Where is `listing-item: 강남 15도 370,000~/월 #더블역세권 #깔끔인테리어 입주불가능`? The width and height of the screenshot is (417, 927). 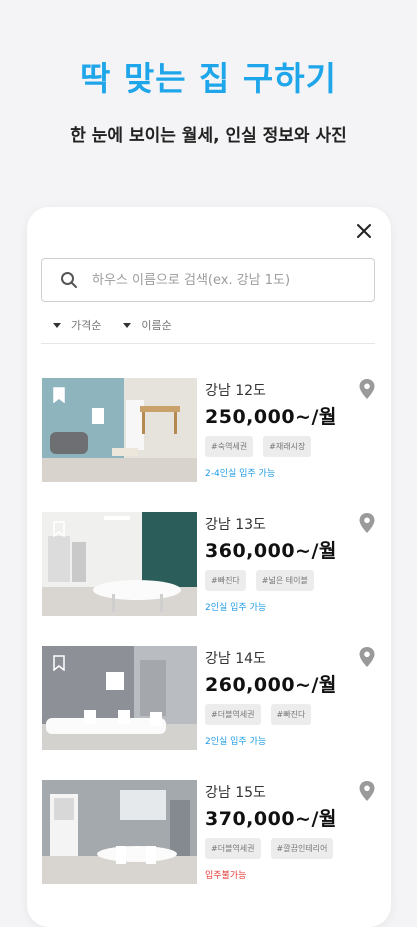
listing-item: 강남 15도 370,000~/월 #더블역세권 #깔끔인테리어 입주불가능 is located at coordinates (209, 832).